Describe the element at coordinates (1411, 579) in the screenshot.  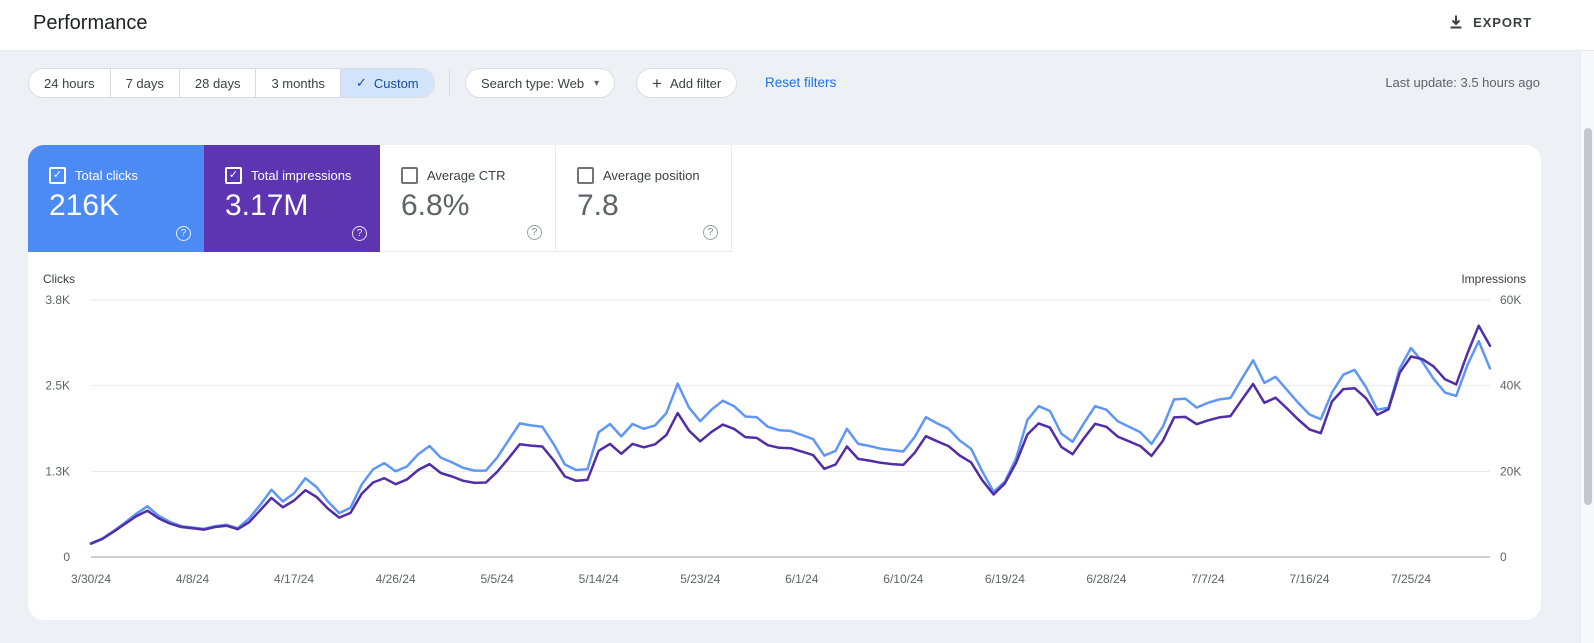
I see `x-axis-label: 7/25/24` at that location.